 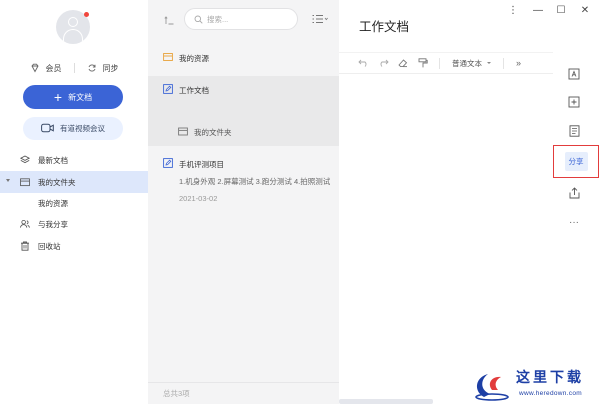 What do you see at coordinates (111, 68) in the screenshot?
I see `sync-button: 同步` at bounding box center [111, 68].